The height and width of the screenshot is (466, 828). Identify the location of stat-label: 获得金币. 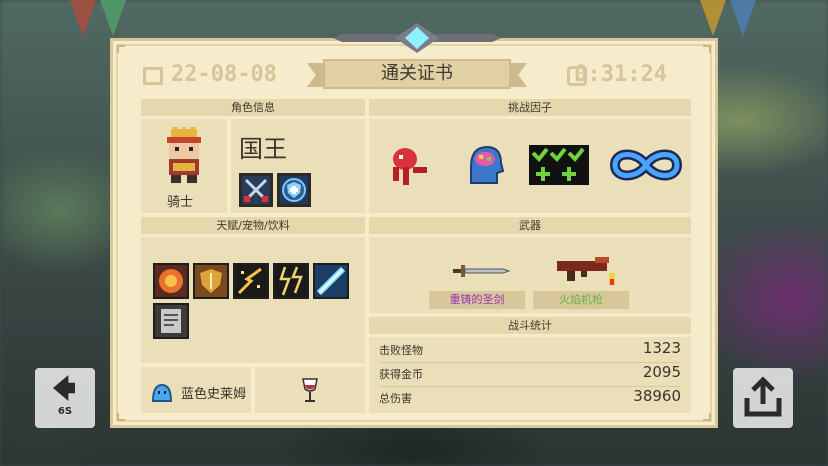
(401, 374).